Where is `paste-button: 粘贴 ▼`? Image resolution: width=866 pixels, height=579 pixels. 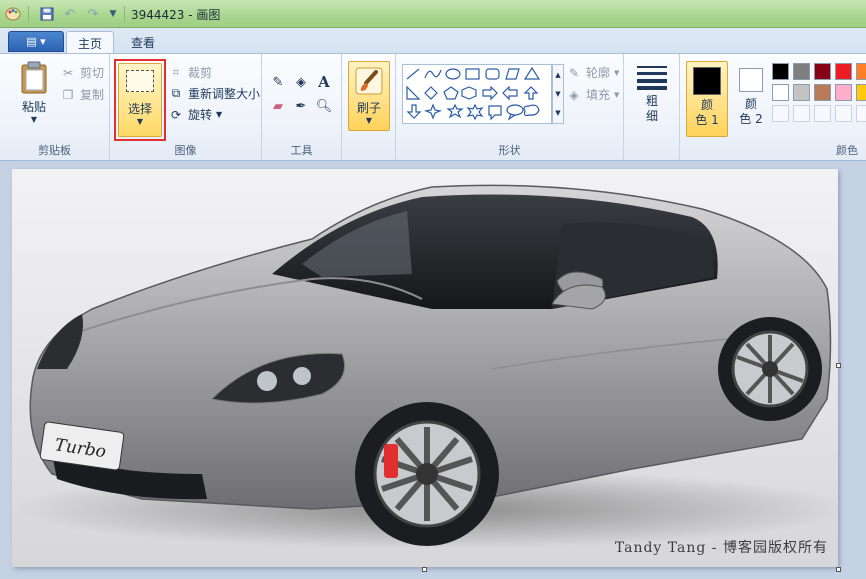
paste-button: 粘贴 ▼ is located at coordinates (34, 92).